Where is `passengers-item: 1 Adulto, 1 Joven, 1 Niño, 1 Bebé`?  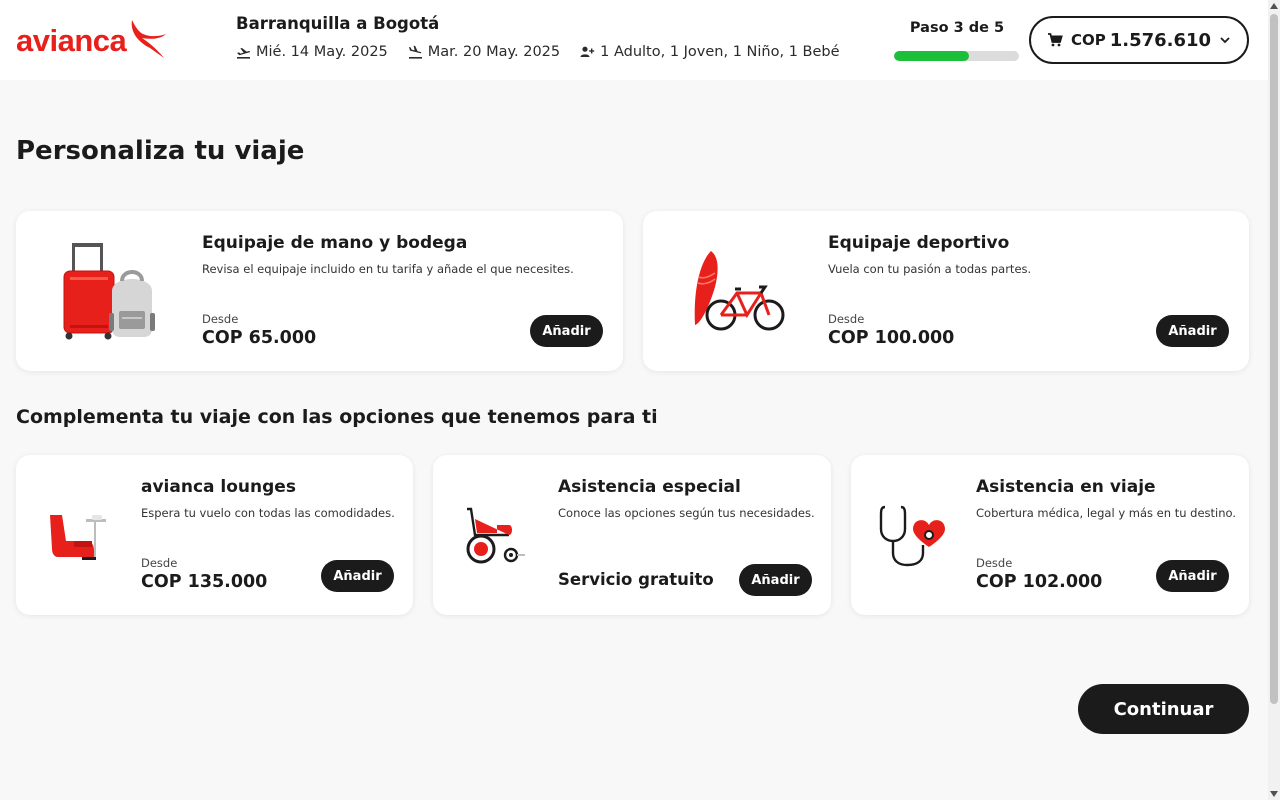 passengers-item: 1 Adulto, 1 Joven, 1 Niño, 1 Bebé is located at coordinates (710, 52).